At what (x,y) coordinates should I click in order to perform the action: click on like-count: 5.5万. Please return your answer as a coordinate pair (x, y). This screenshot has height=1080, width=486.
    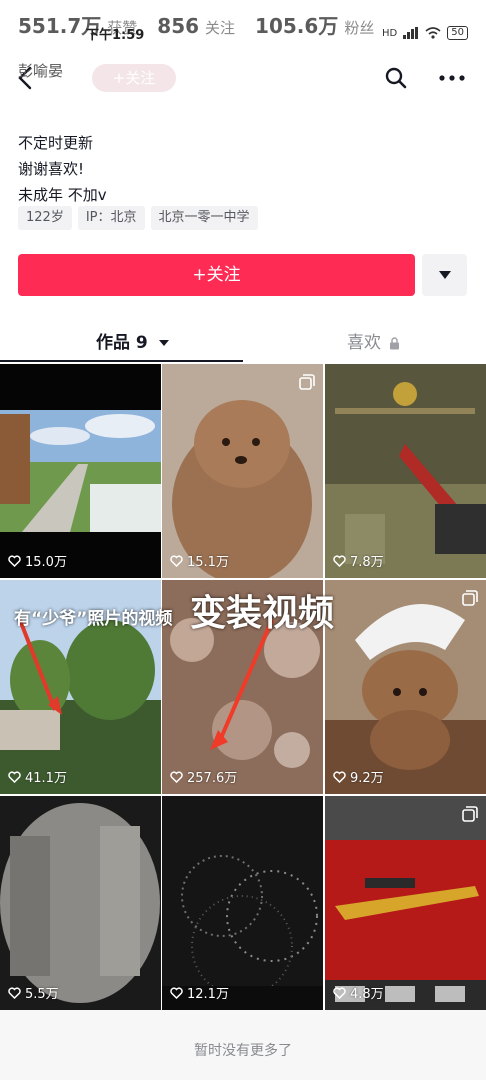
    Looking at the image, I should click on (33, 992).